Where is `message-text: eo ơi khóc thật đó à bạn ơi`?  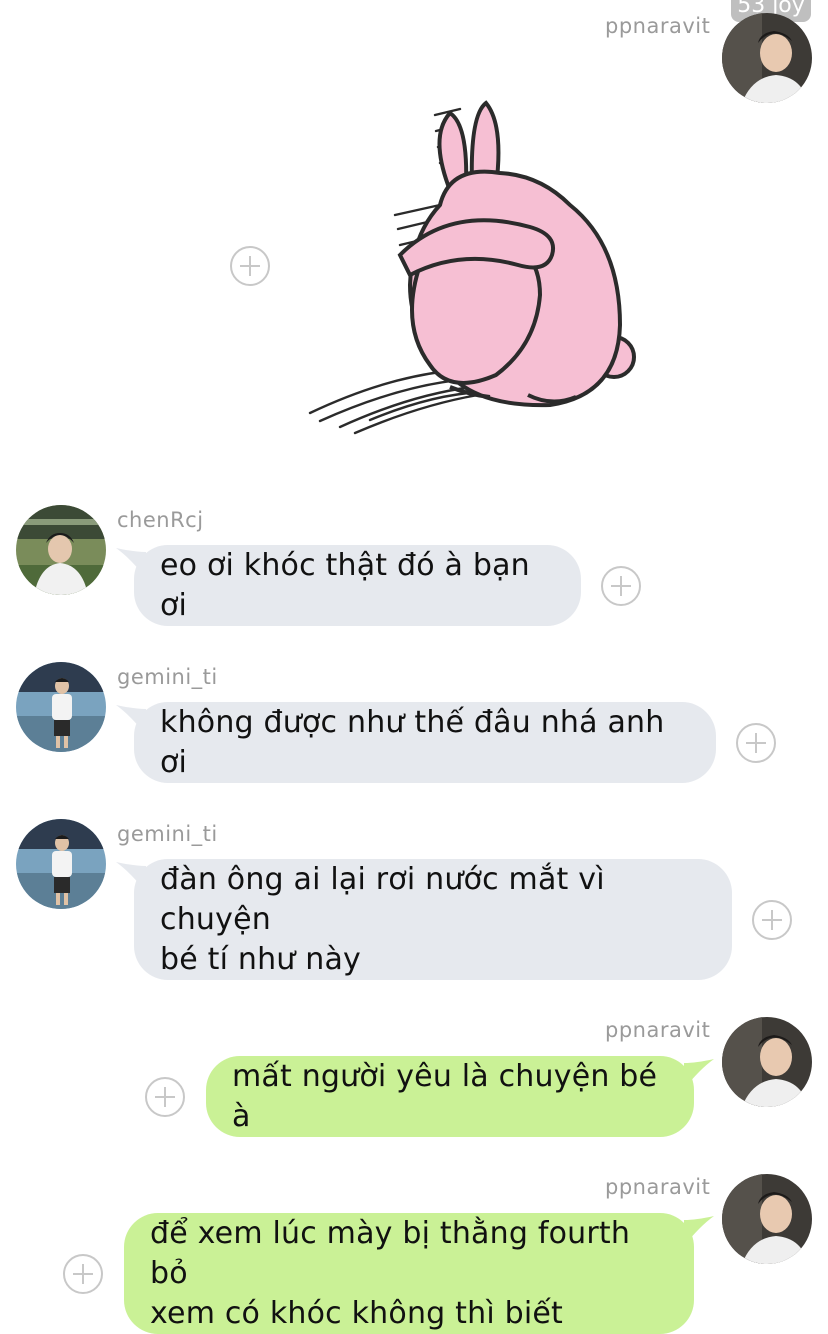
message-text: eo ơi khóc thật đó à bạn ơi is located at coordinates (345, 585).